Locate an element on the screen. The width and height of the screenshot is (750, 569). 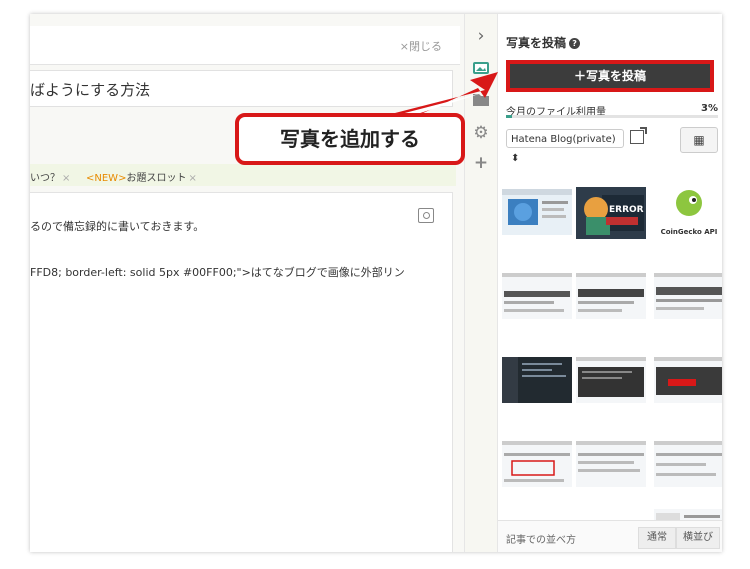
annotation-arrow is located at coordinates (446, 95).